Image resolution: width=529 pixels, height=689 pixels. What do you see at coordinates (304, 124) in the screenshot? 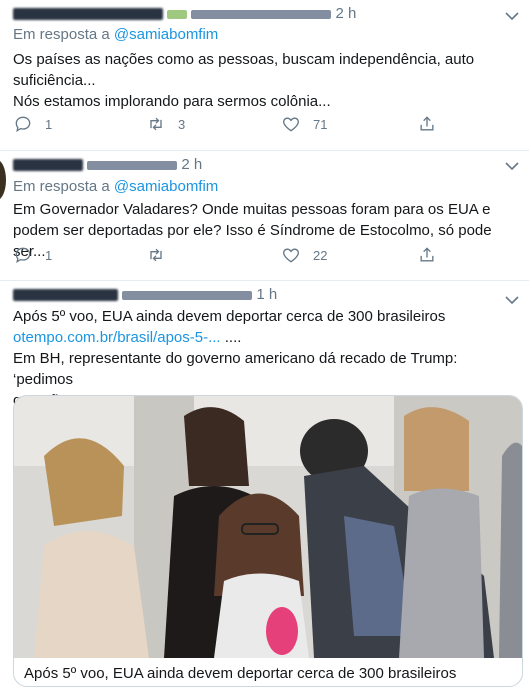
I see `like-button: 71` at bounding box center [304, 124].